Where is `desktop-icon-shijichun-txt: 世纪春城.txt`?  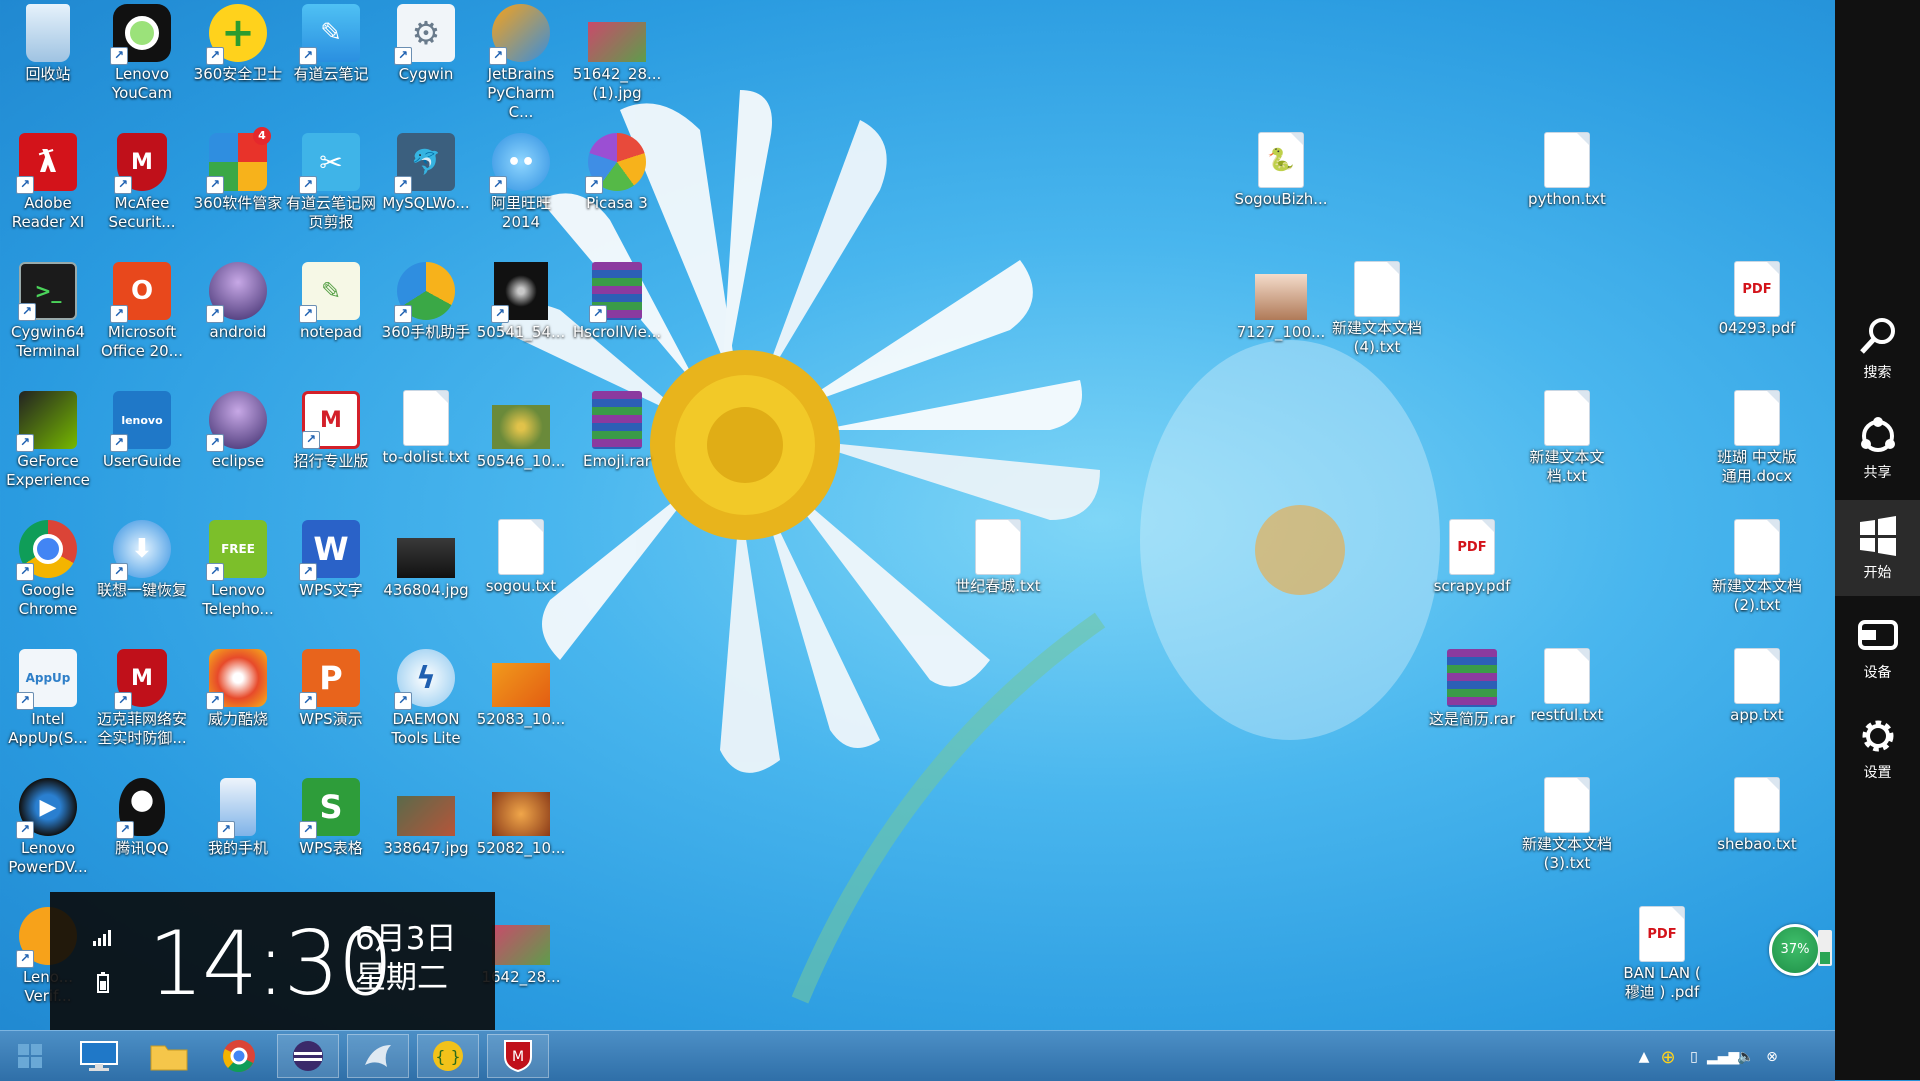 desktop-icon-shijichun-txt: 世纪春城.txt is located at coordinates (998, 558).